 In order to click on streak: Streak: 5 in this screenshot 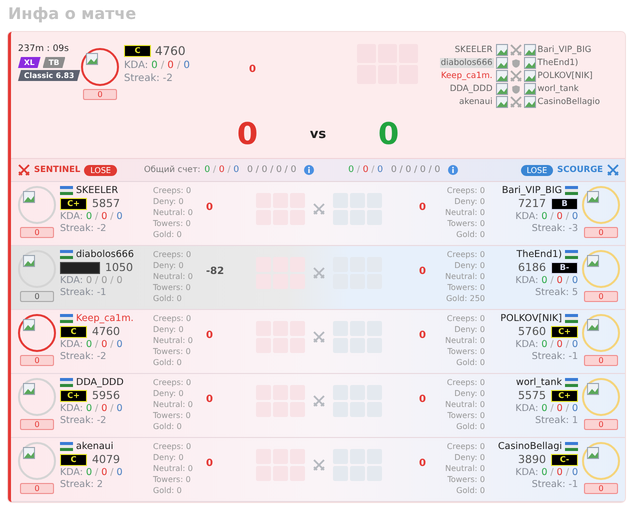, I will do `click(556, 292)`.